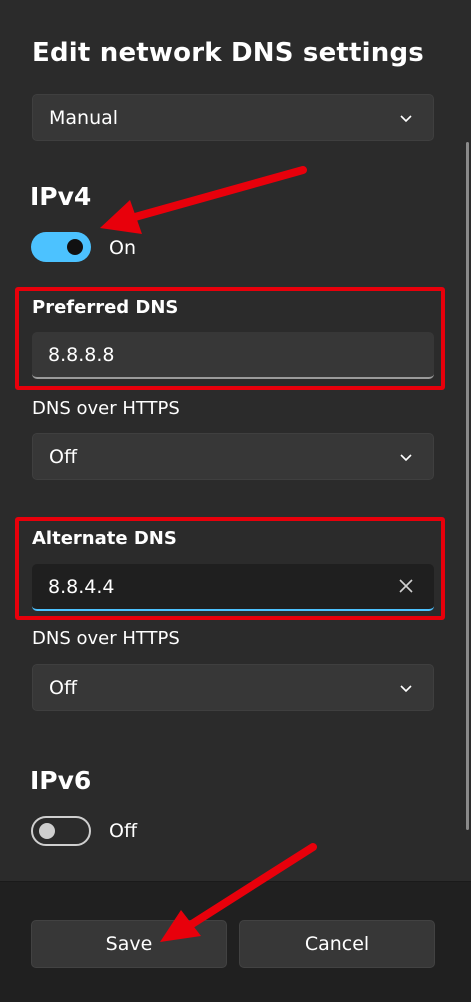 This screenshot has height=1002, width=471. Describe the element at coordinates (106, 408) in the screenshot. I see `preferred-https-label: DNS over HTTPS` at that location.